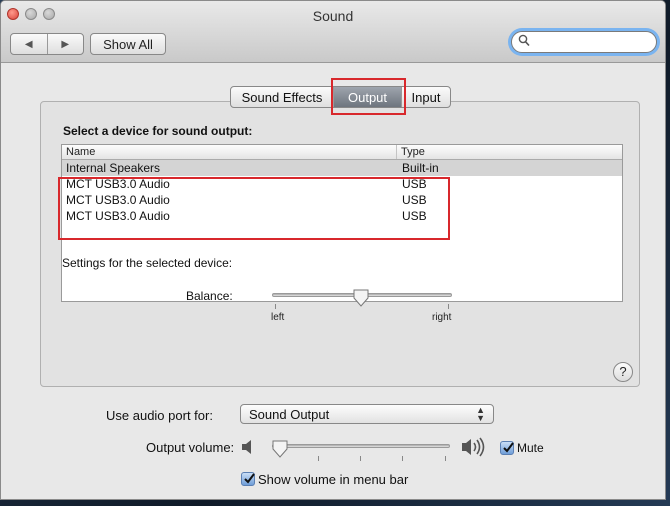 This screenshot has height=506, width=670. I want to click on back-button: ◀, so click(29, 44).